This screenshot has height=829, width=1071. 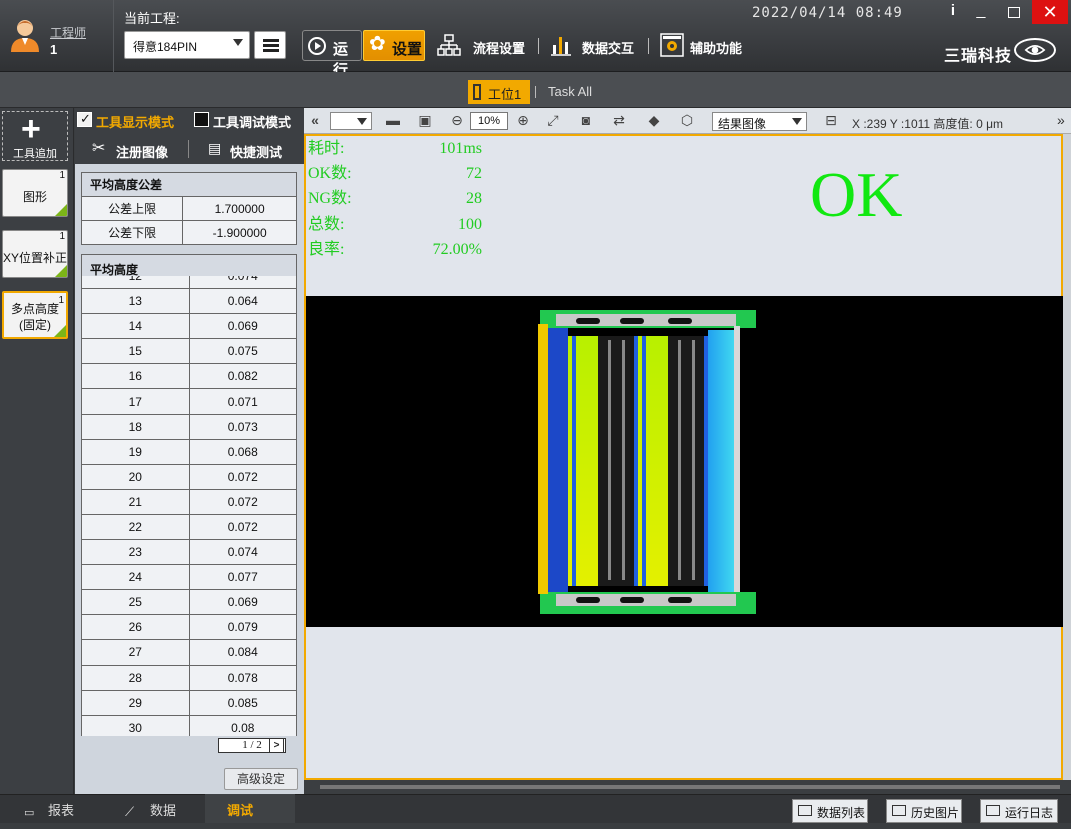 I want to click on table-row: 28 0.078, so click(x=189, y=677).